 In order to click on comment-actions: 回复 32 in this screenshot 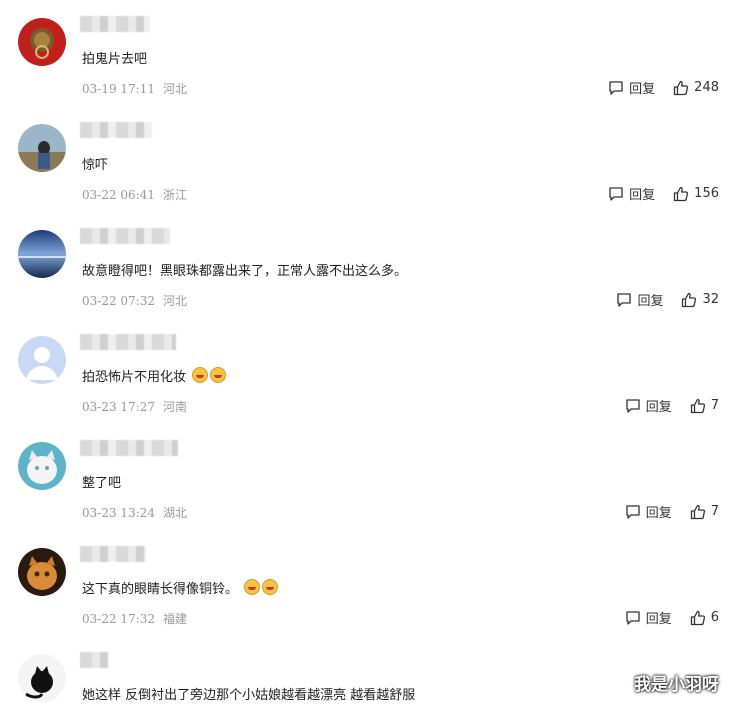, I will do `click(667, 299)`.